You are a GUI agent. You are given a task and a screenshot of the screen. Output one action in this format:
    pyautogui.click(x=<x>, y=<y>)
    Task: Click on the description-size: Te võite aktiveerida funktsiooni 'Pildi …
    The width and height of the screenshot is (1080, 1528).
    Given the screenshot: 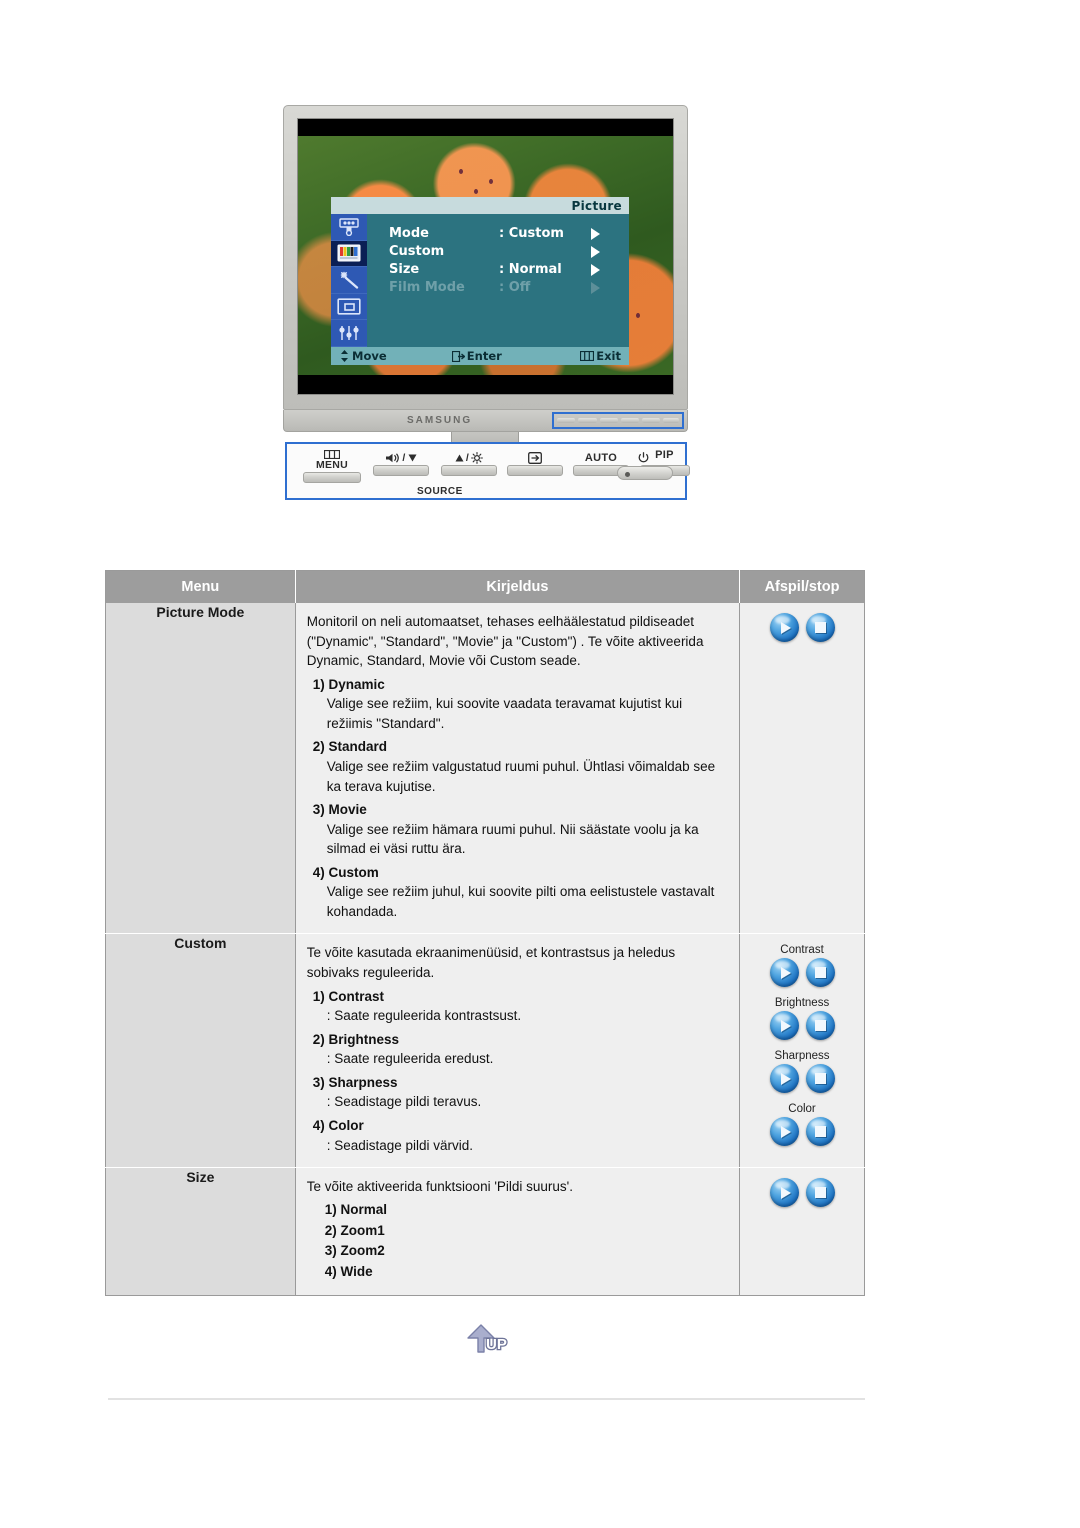 What is the action you would take?
    pyautogui.click(x=518, y=1231)
    